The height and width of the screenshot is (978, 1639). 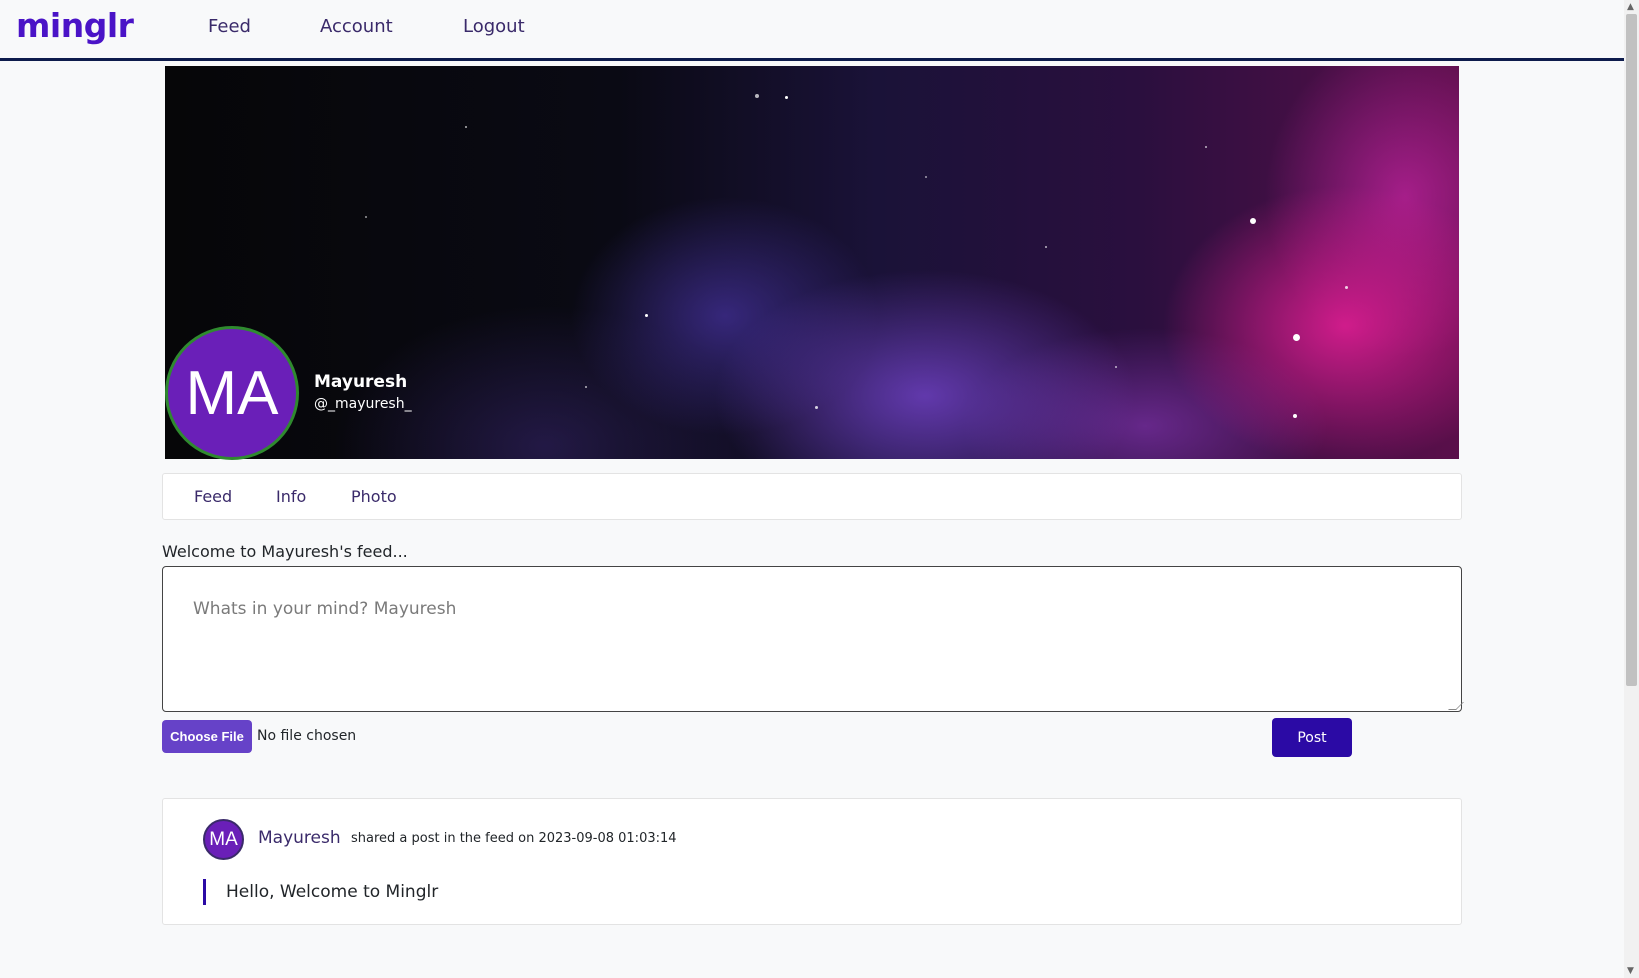 I want to click on profile-name: Mayuresh, so click(x=361, y=382).